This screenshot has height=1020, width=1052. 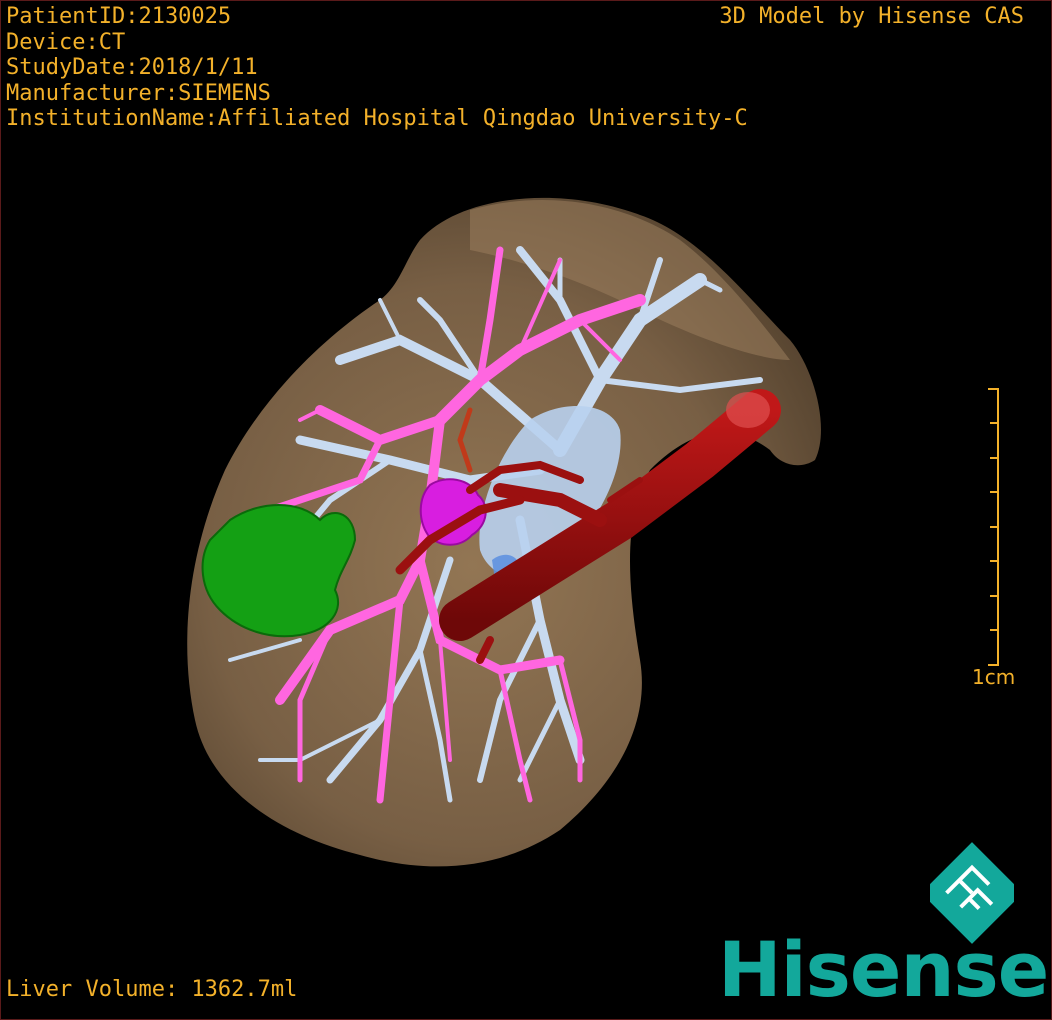 I want to click on scale-bar-label: 1cm, so click(x=994, y=677).